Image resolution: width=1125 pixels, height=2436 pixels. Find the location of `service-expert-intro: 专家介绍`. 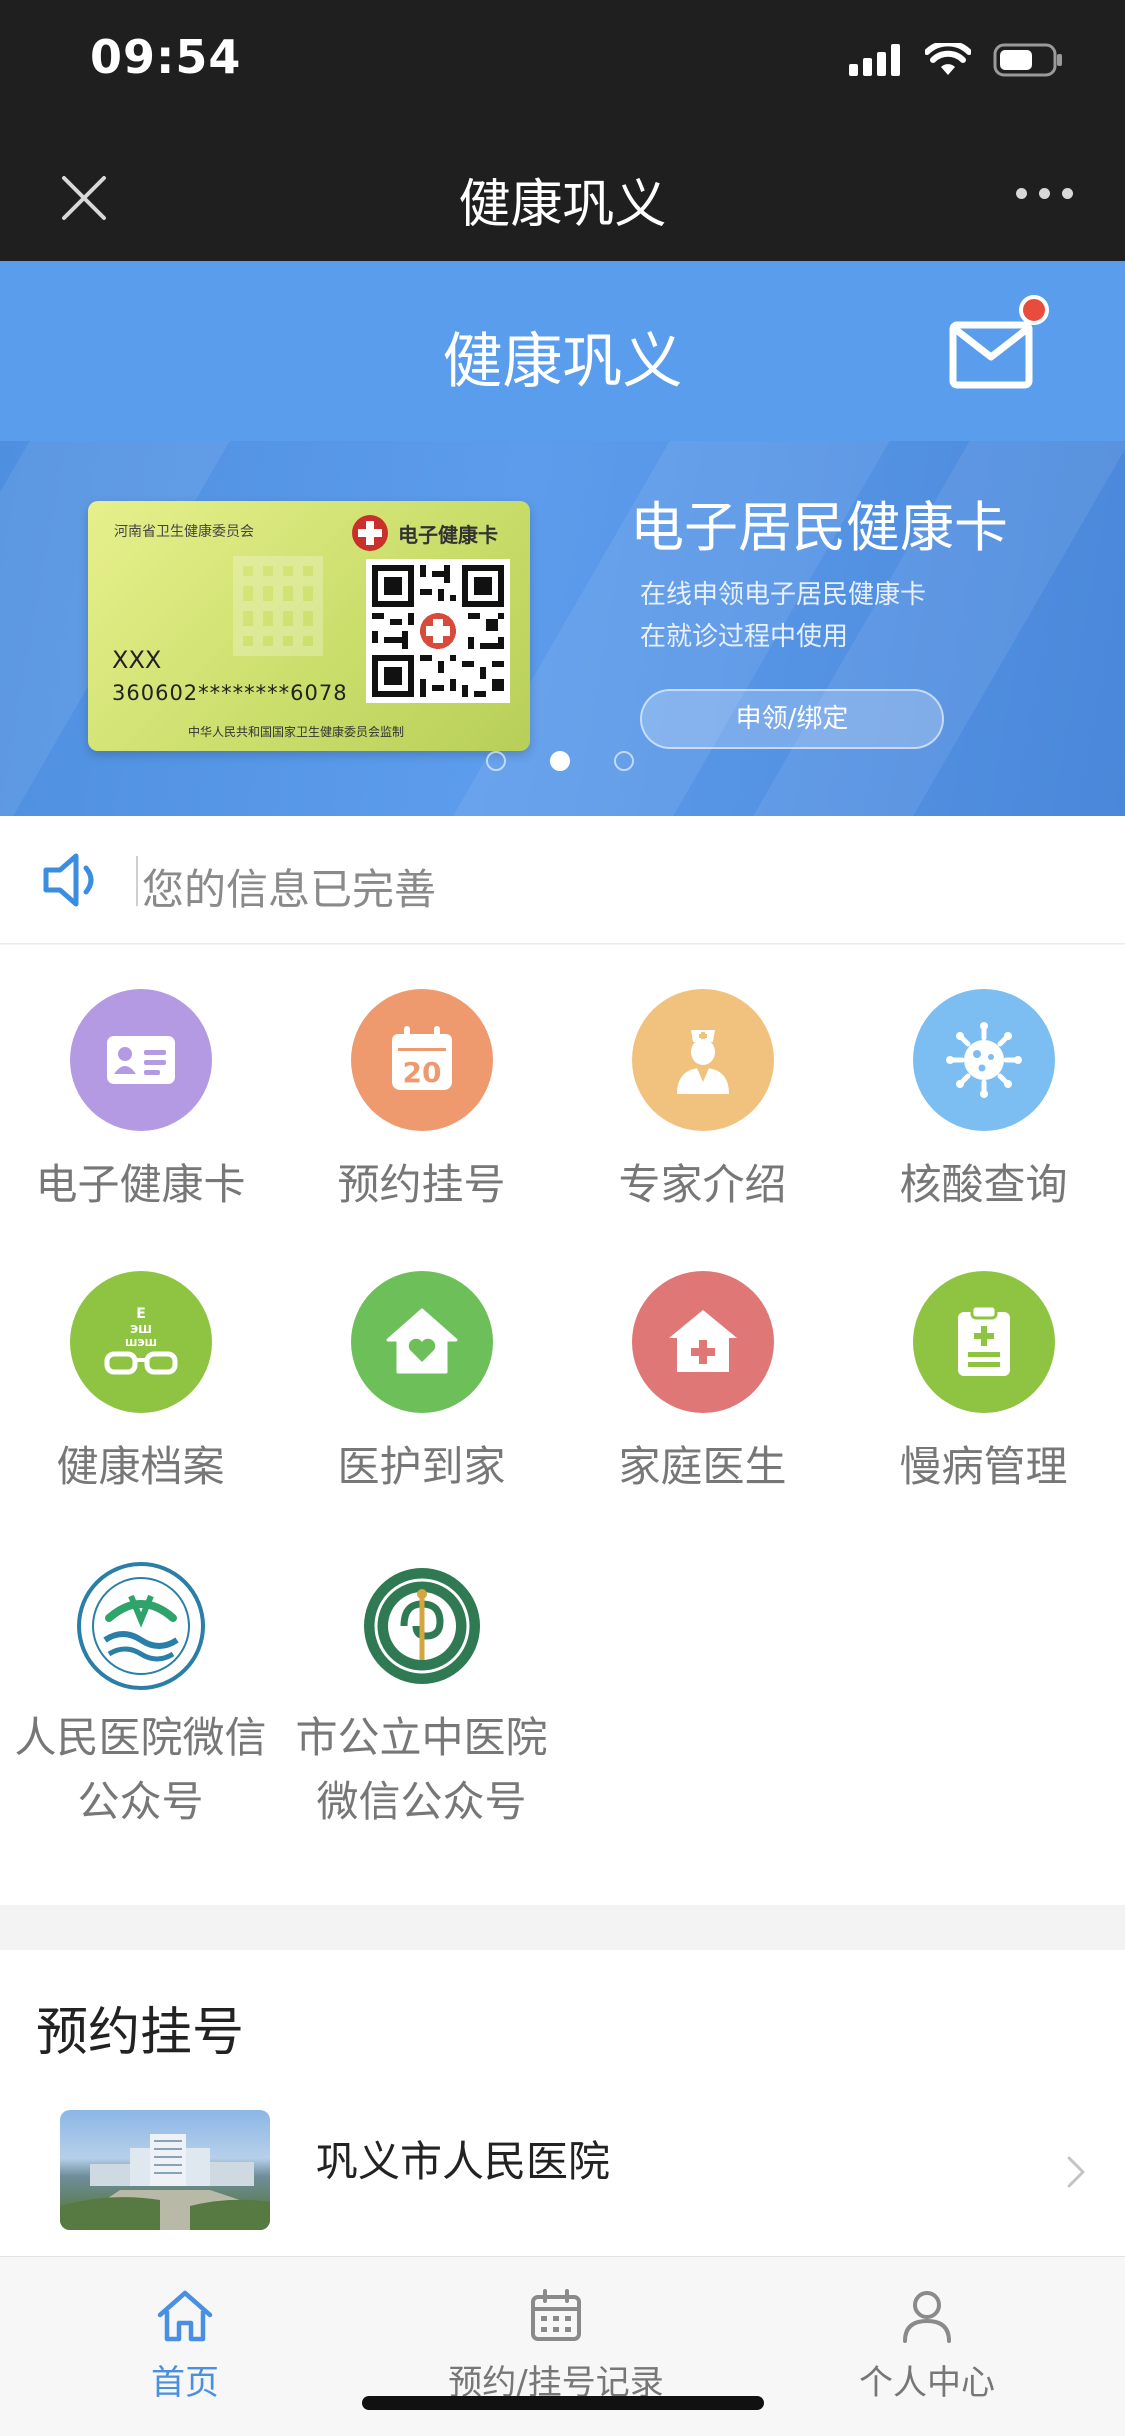

service-expert-intro: 专家介绍 is located at coordinates (702, 1100).